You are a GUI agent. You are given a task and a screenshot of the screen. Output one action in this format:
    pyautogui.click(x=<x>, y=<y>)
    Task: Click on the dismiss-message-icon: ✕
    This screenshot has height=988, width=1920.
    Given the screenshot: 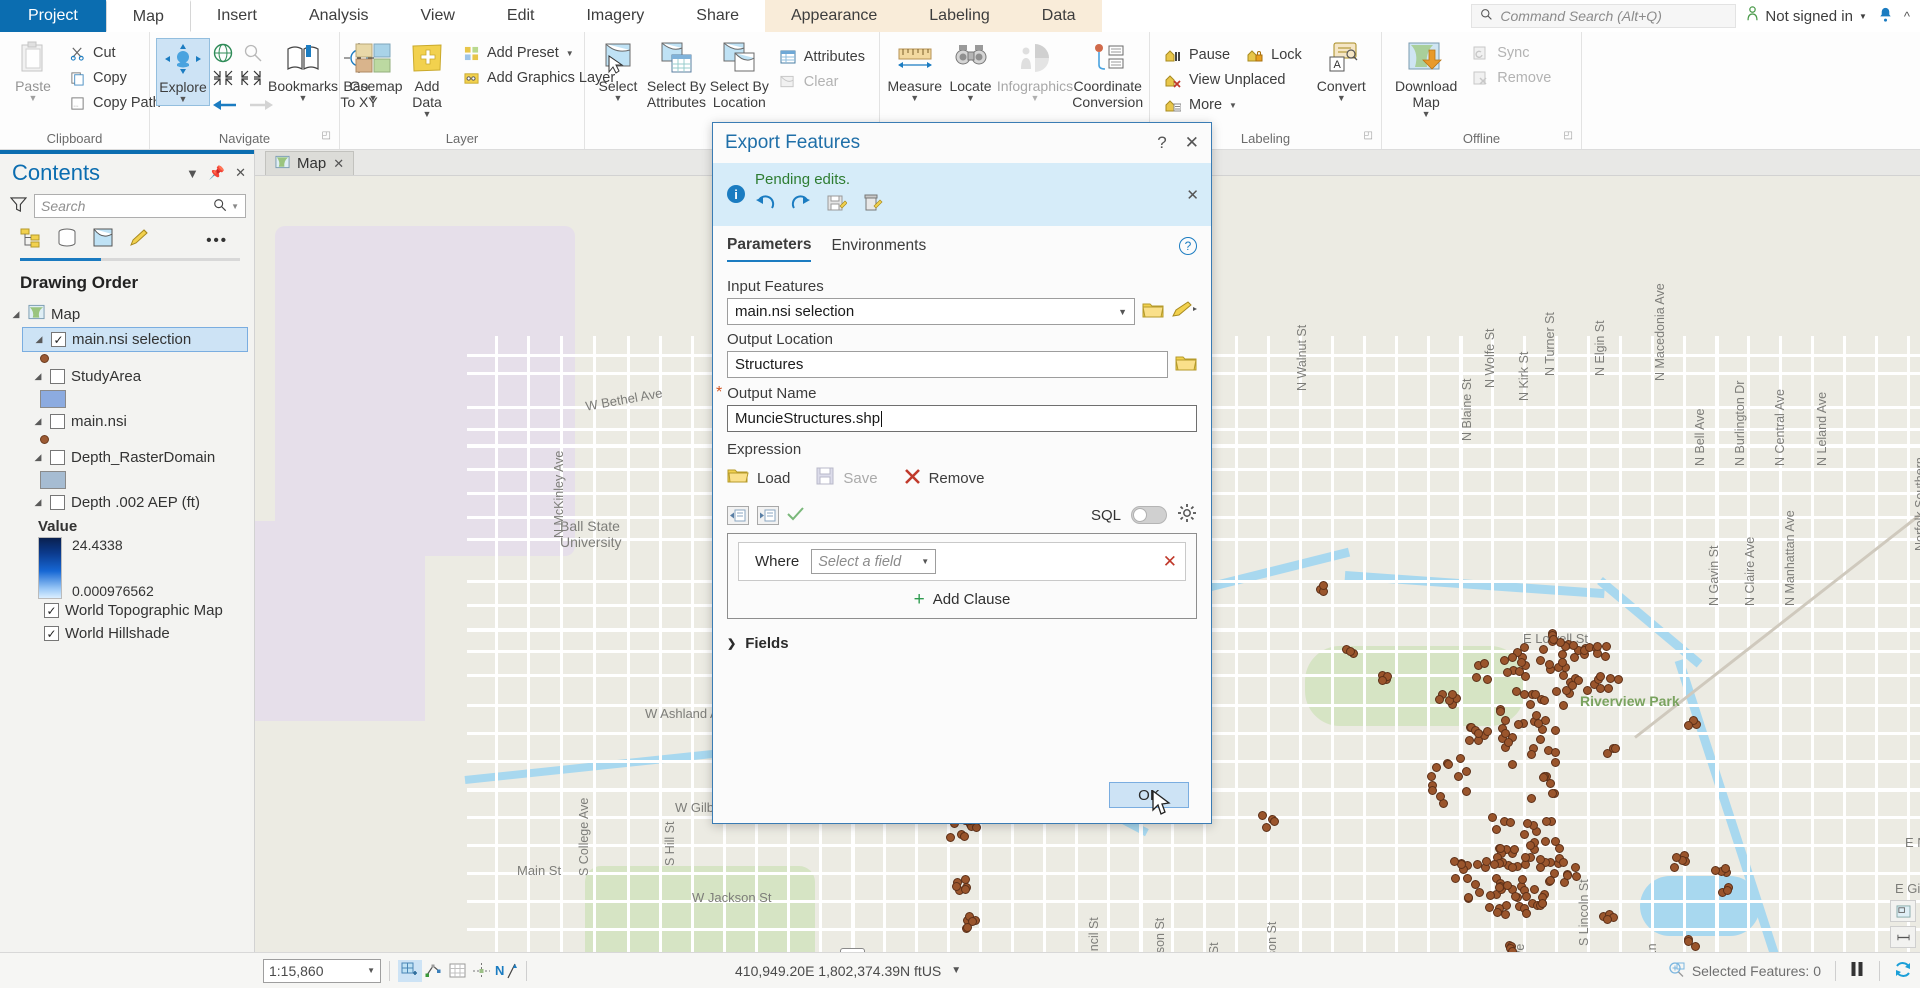 What is the action you would take?
    pyautogui.click(x=1192, y=195)
    